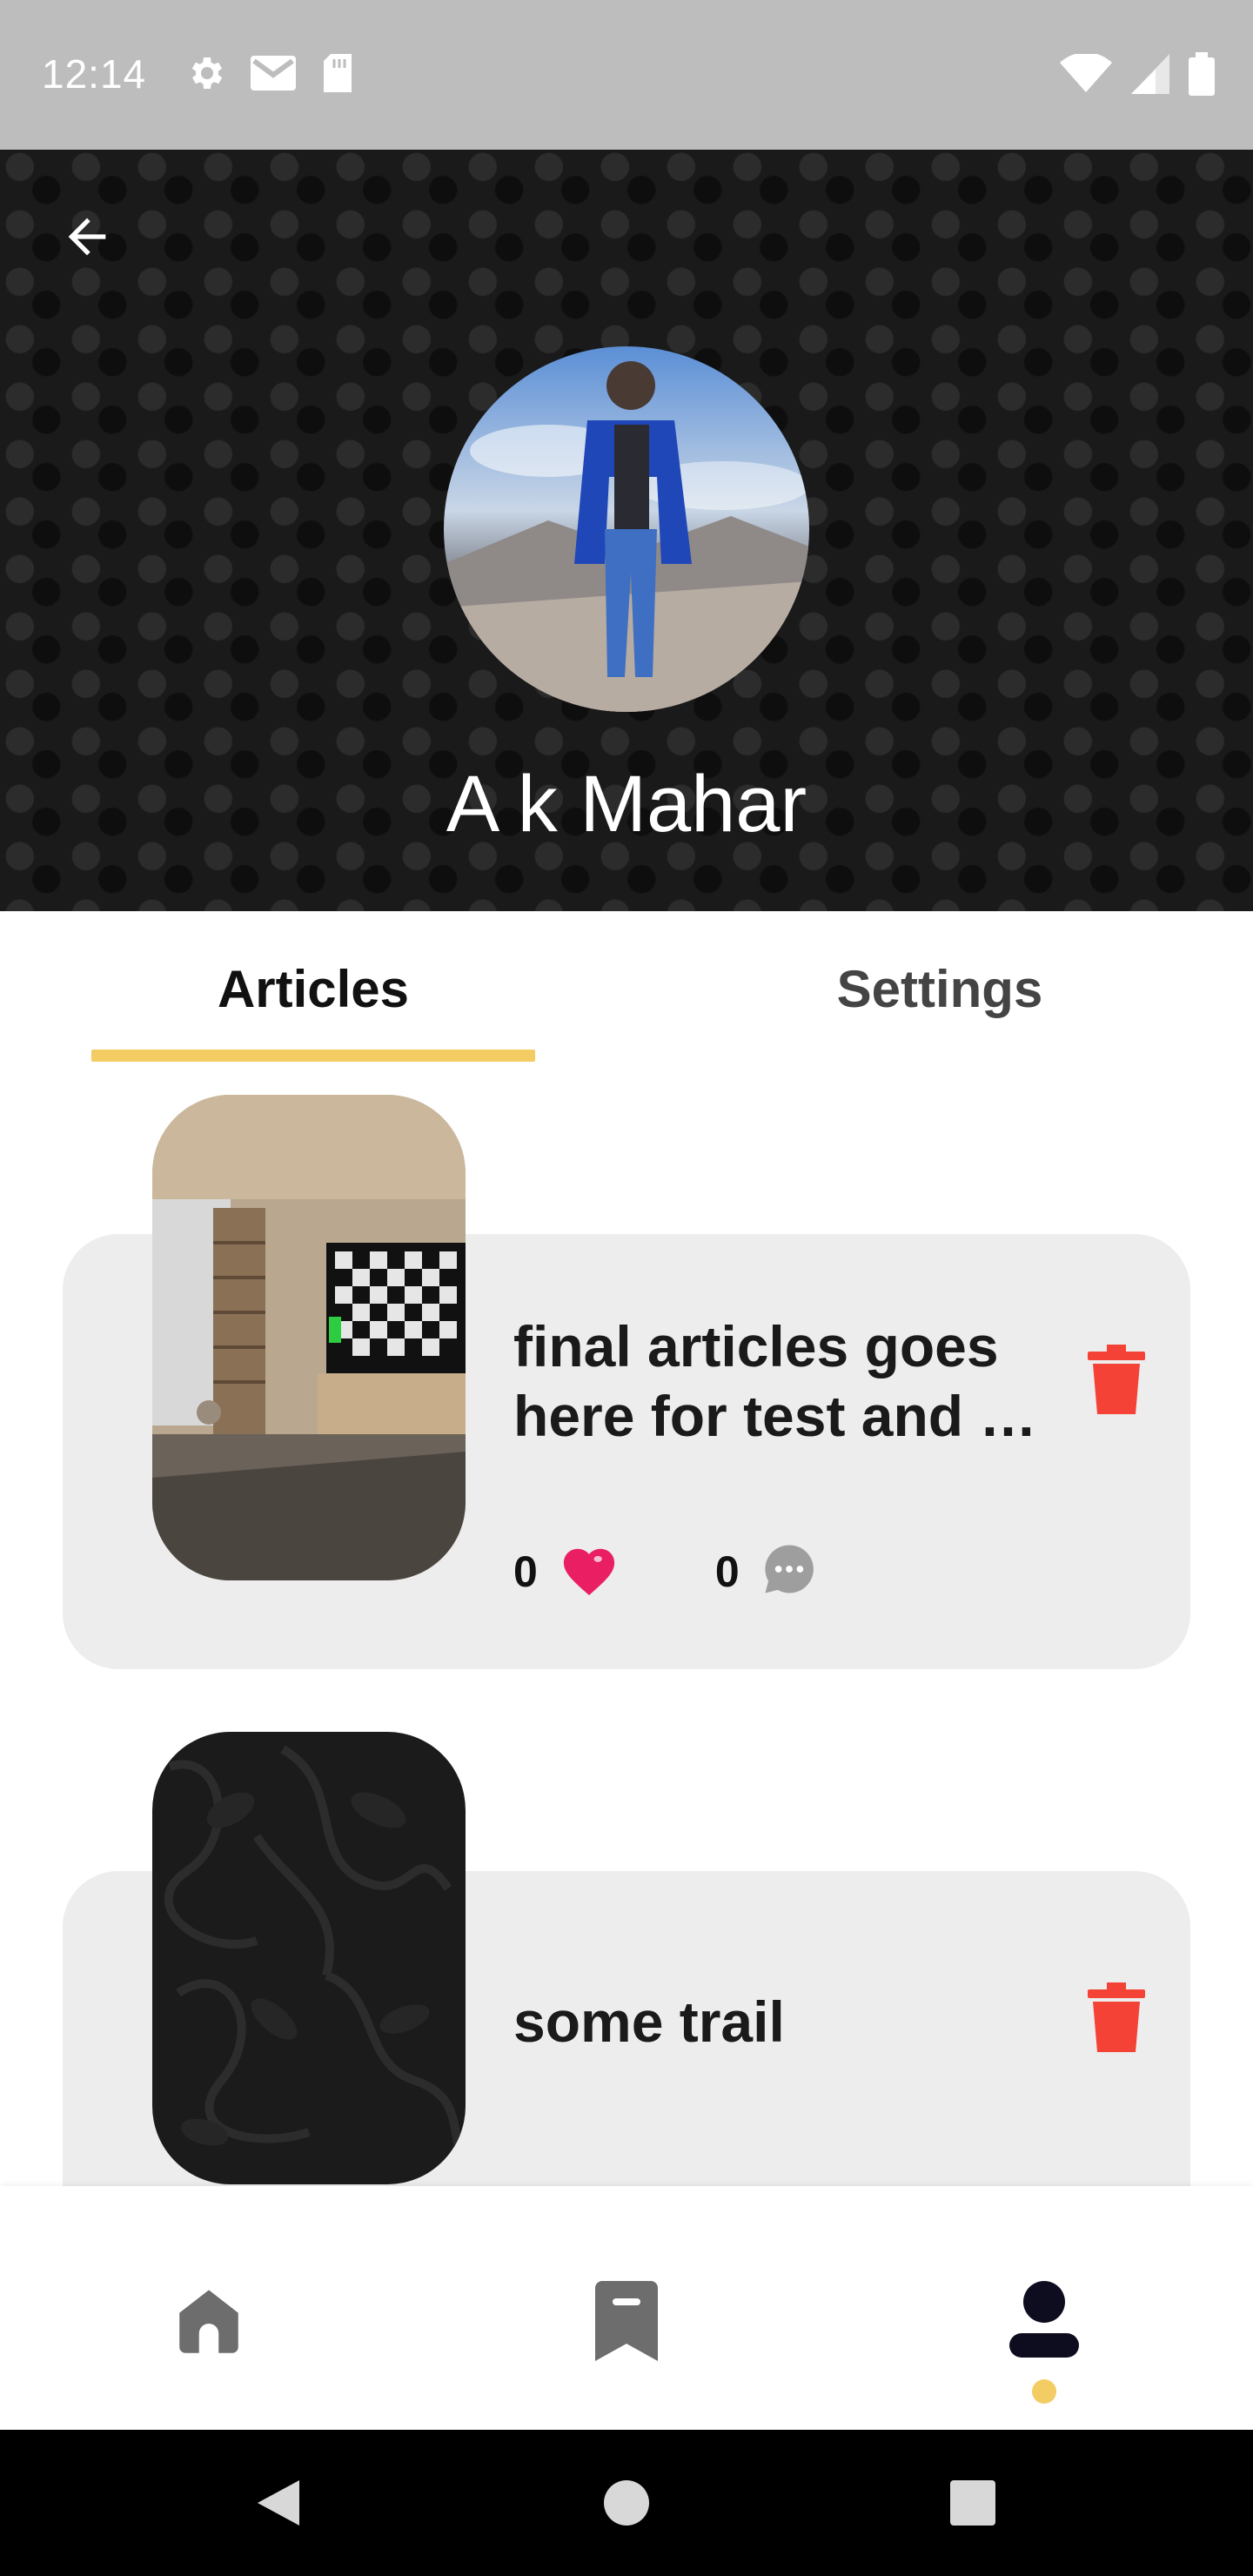 Image resolution: width=1253 pixels, height=2576 pixels. I want to click on sd-card-icon, so click(337, 75).